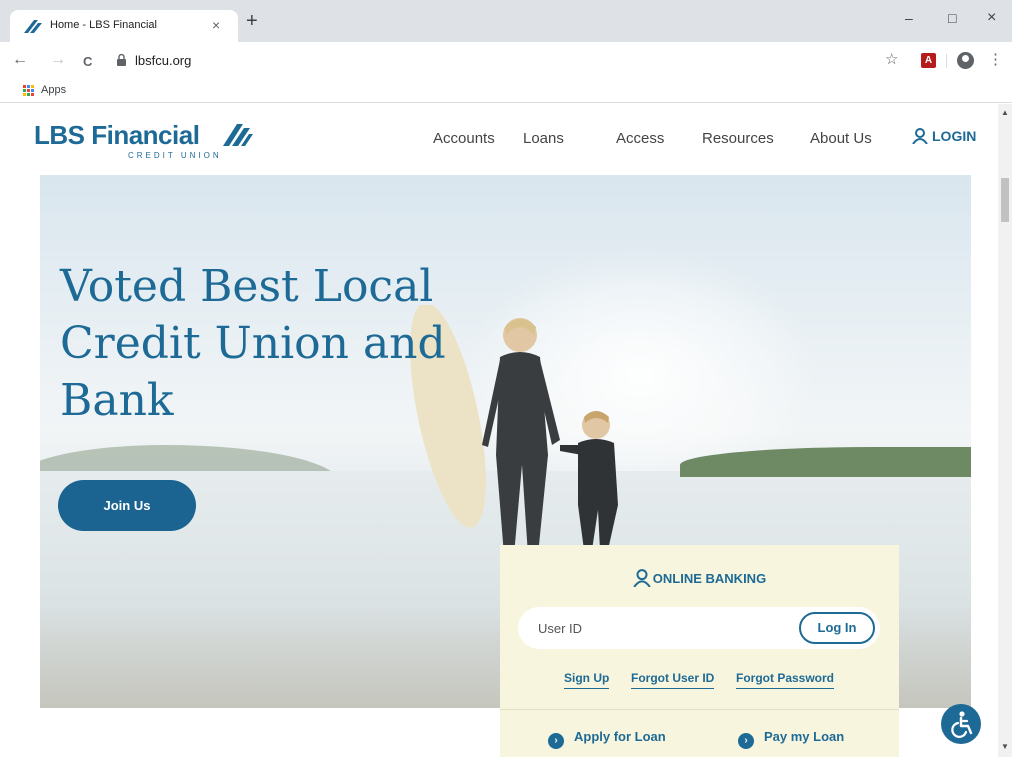 This screenshot has height=757, width=1012. Describe the element at coordinates (175, 155) in the screenshot. I see `logo-subtext: CREDIT UNION` at that location.